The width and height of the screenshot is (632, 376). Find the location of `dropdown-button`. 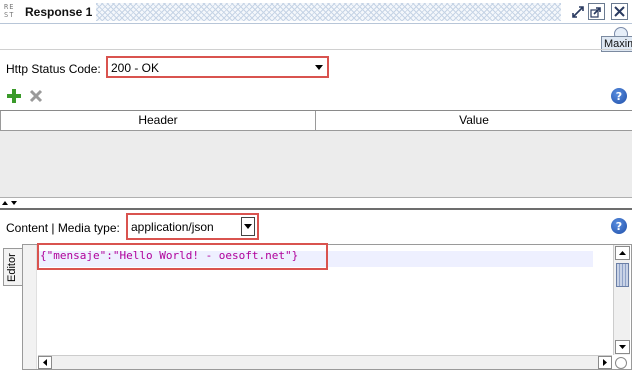

dropdown-button is located at coordinates (248, 226).